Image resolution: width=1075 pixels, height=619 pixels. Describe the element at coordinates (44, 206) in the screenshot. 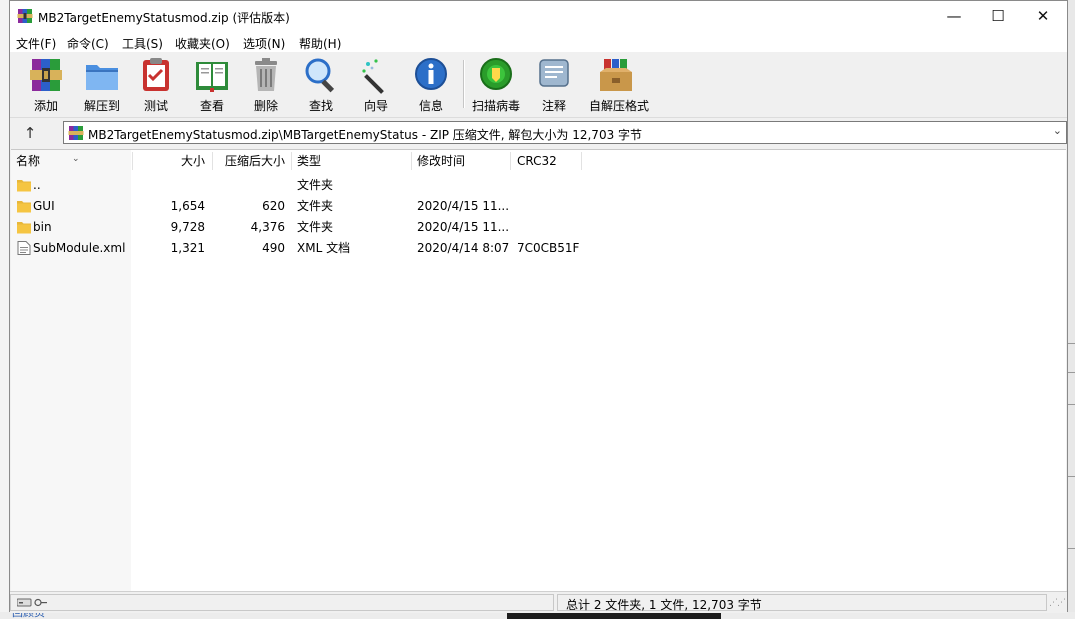

I see `file-name: GUI` at that location.